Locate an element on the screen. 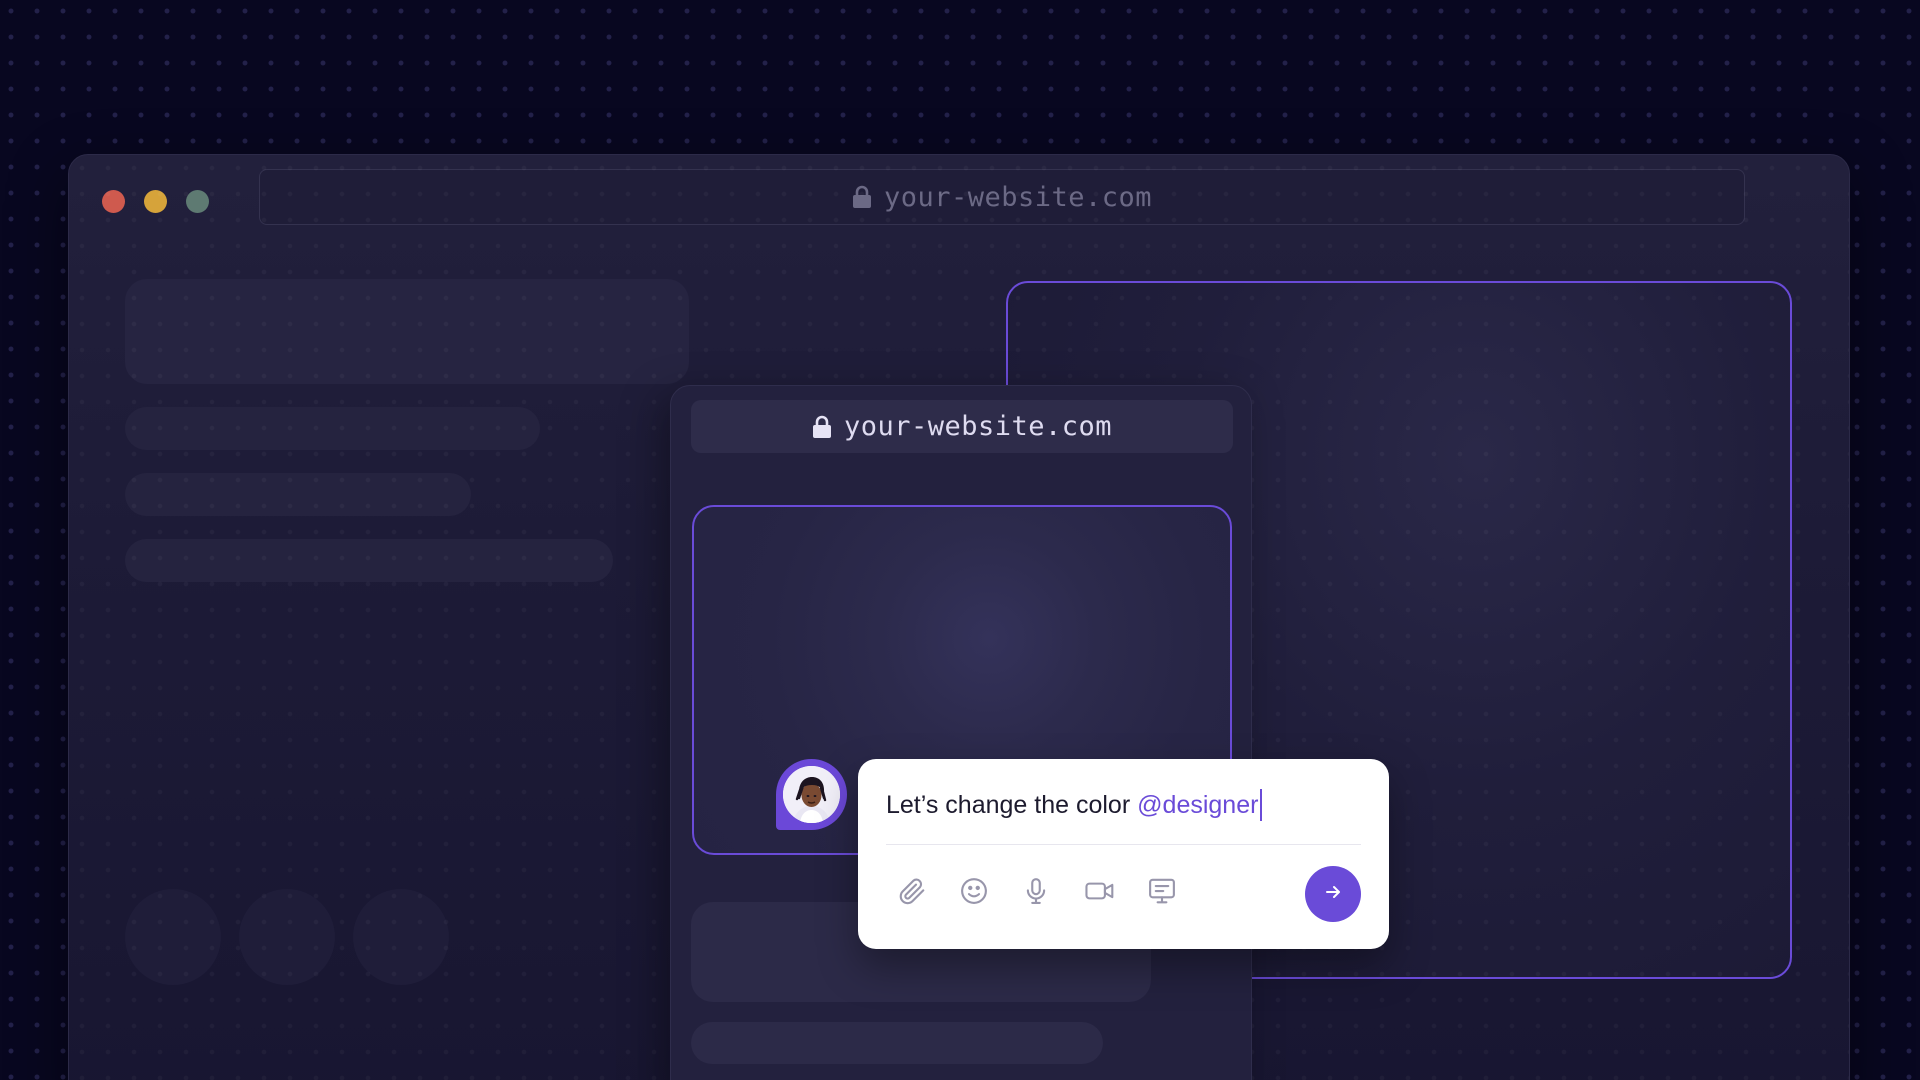 The width and height of the screenshot is (1920, 1080). mention-tag: @designer is located at coordinates (1197, 805).